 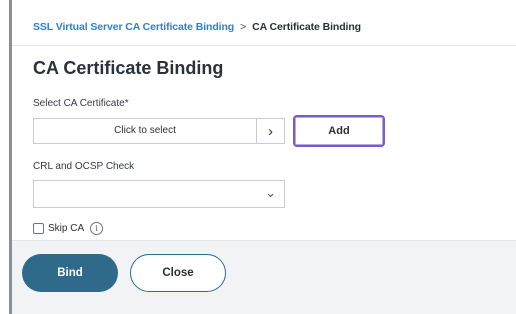 What do you see at coordinates (145, 130) in the screenshot?
I see `select-ca-certificate-placeholder: Click to select` at bounding box center [145, 130].